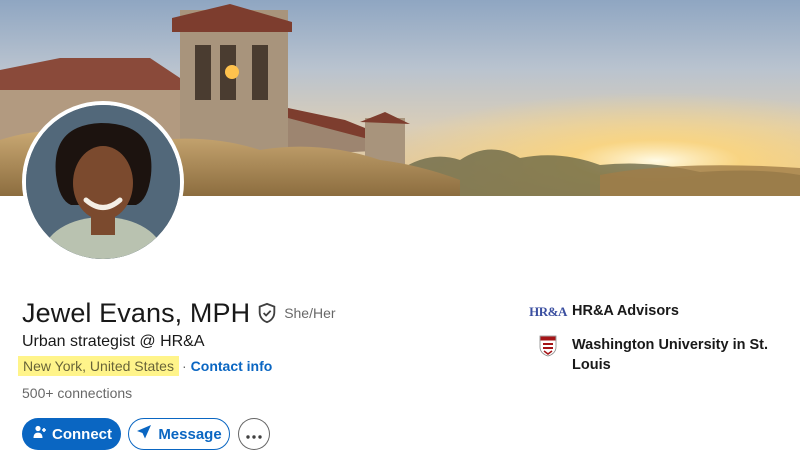 The height and width of the screenshot is (472, 800). I want to click on pronouns: She/Her, so click(310, 313).